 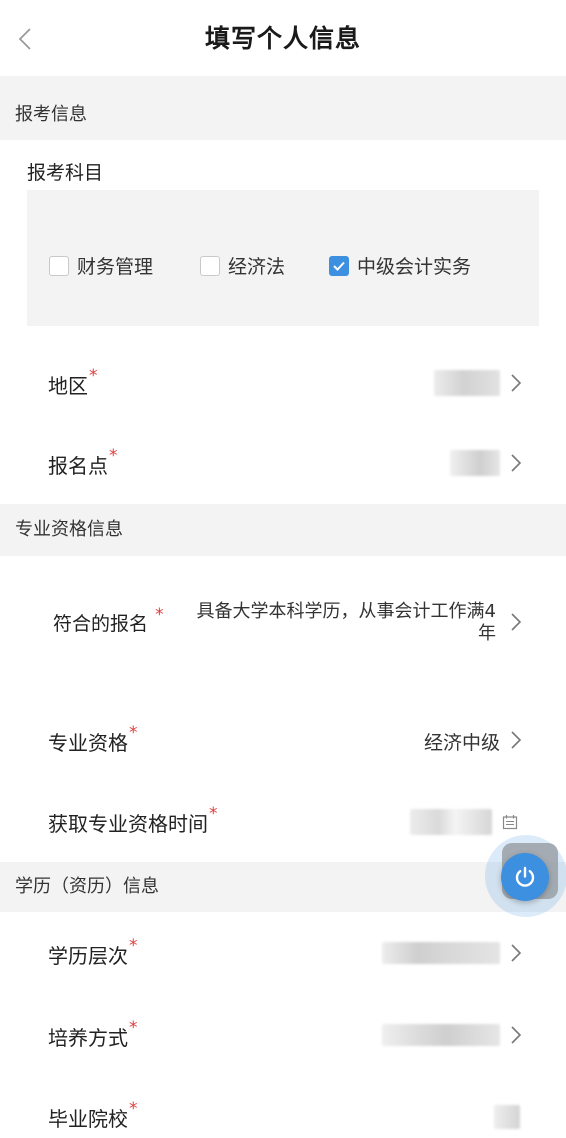 What do you see at coordinates (283, 887) in the screenshot?
I see `section-header-education: 学历（资历）信息` at bounding box center [283, 887].